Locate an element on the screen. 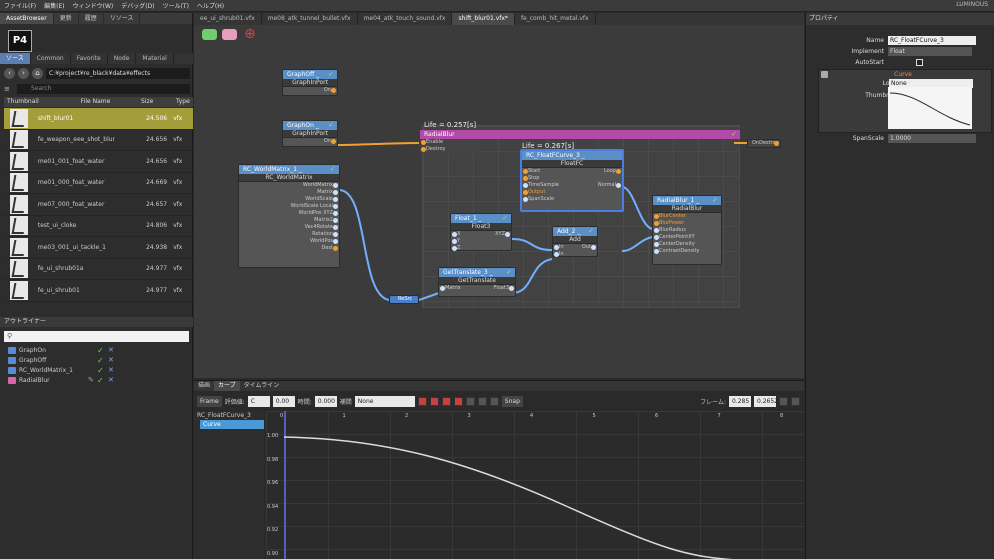 This screenshot has height=559, width=994. graph-tab: me08_atk_tunnel_bullet.vfx is located at coordinates (310, 19).